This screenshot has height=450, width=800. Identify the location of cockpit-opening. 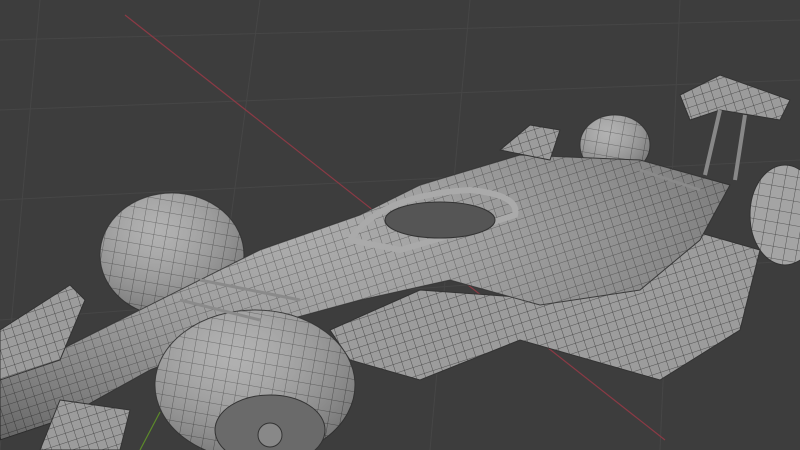
(440, 220).